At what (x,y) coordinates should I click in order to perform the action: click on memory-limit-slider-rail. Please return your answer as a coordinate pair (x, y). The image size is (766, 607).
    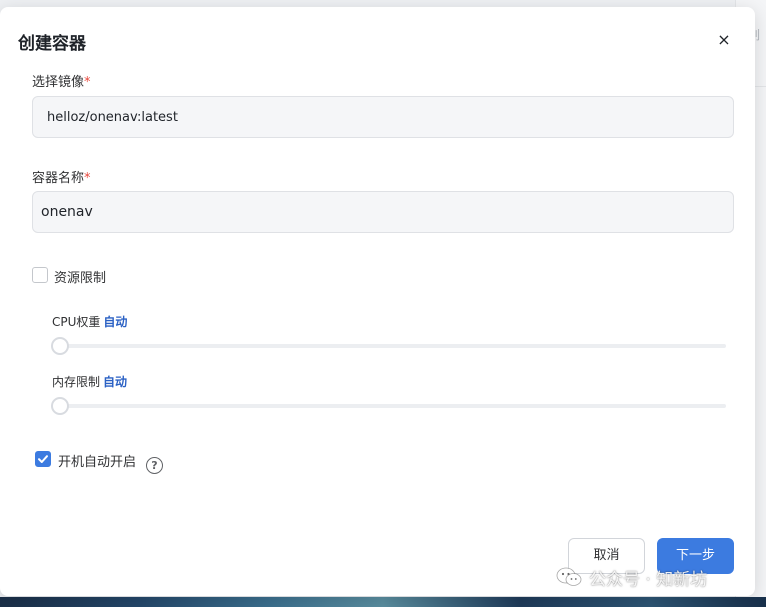
    Looking at the image, I should click on (388, 406).